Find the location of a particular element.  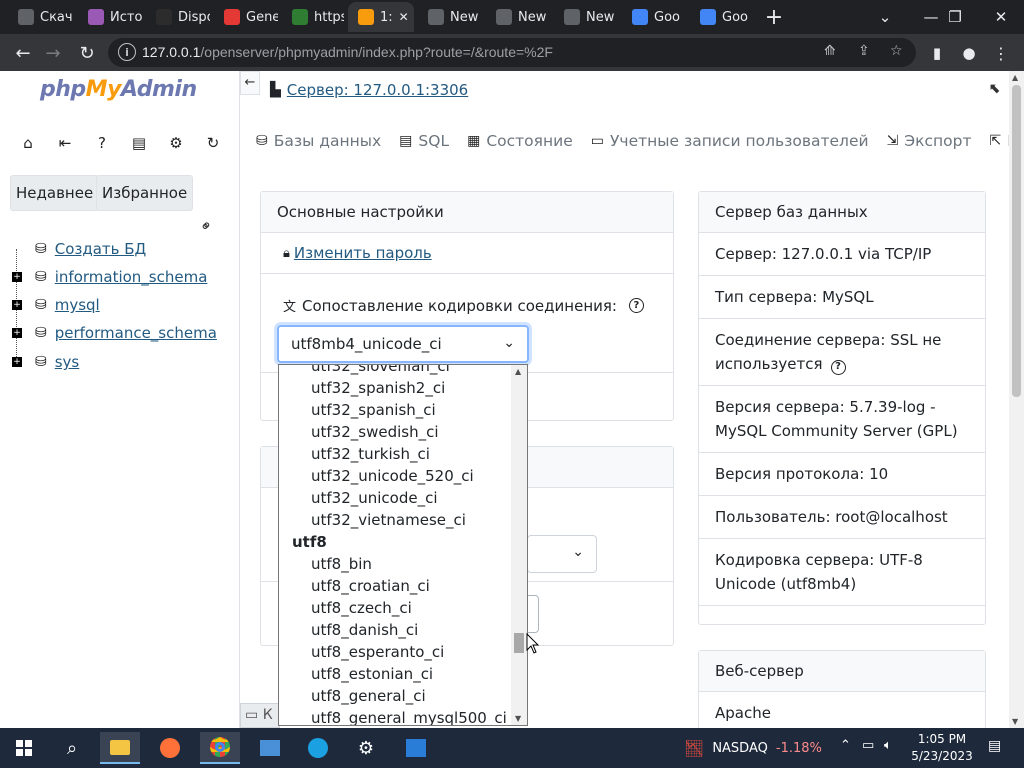

firefox-icon is located at coordinates (170, 748).